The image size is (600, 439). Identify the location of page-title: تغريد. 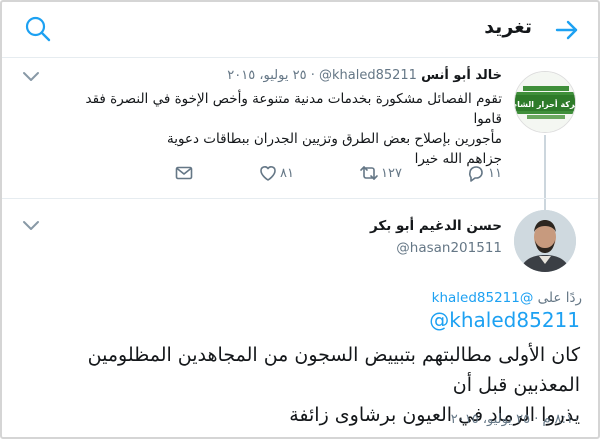
(508, 27).